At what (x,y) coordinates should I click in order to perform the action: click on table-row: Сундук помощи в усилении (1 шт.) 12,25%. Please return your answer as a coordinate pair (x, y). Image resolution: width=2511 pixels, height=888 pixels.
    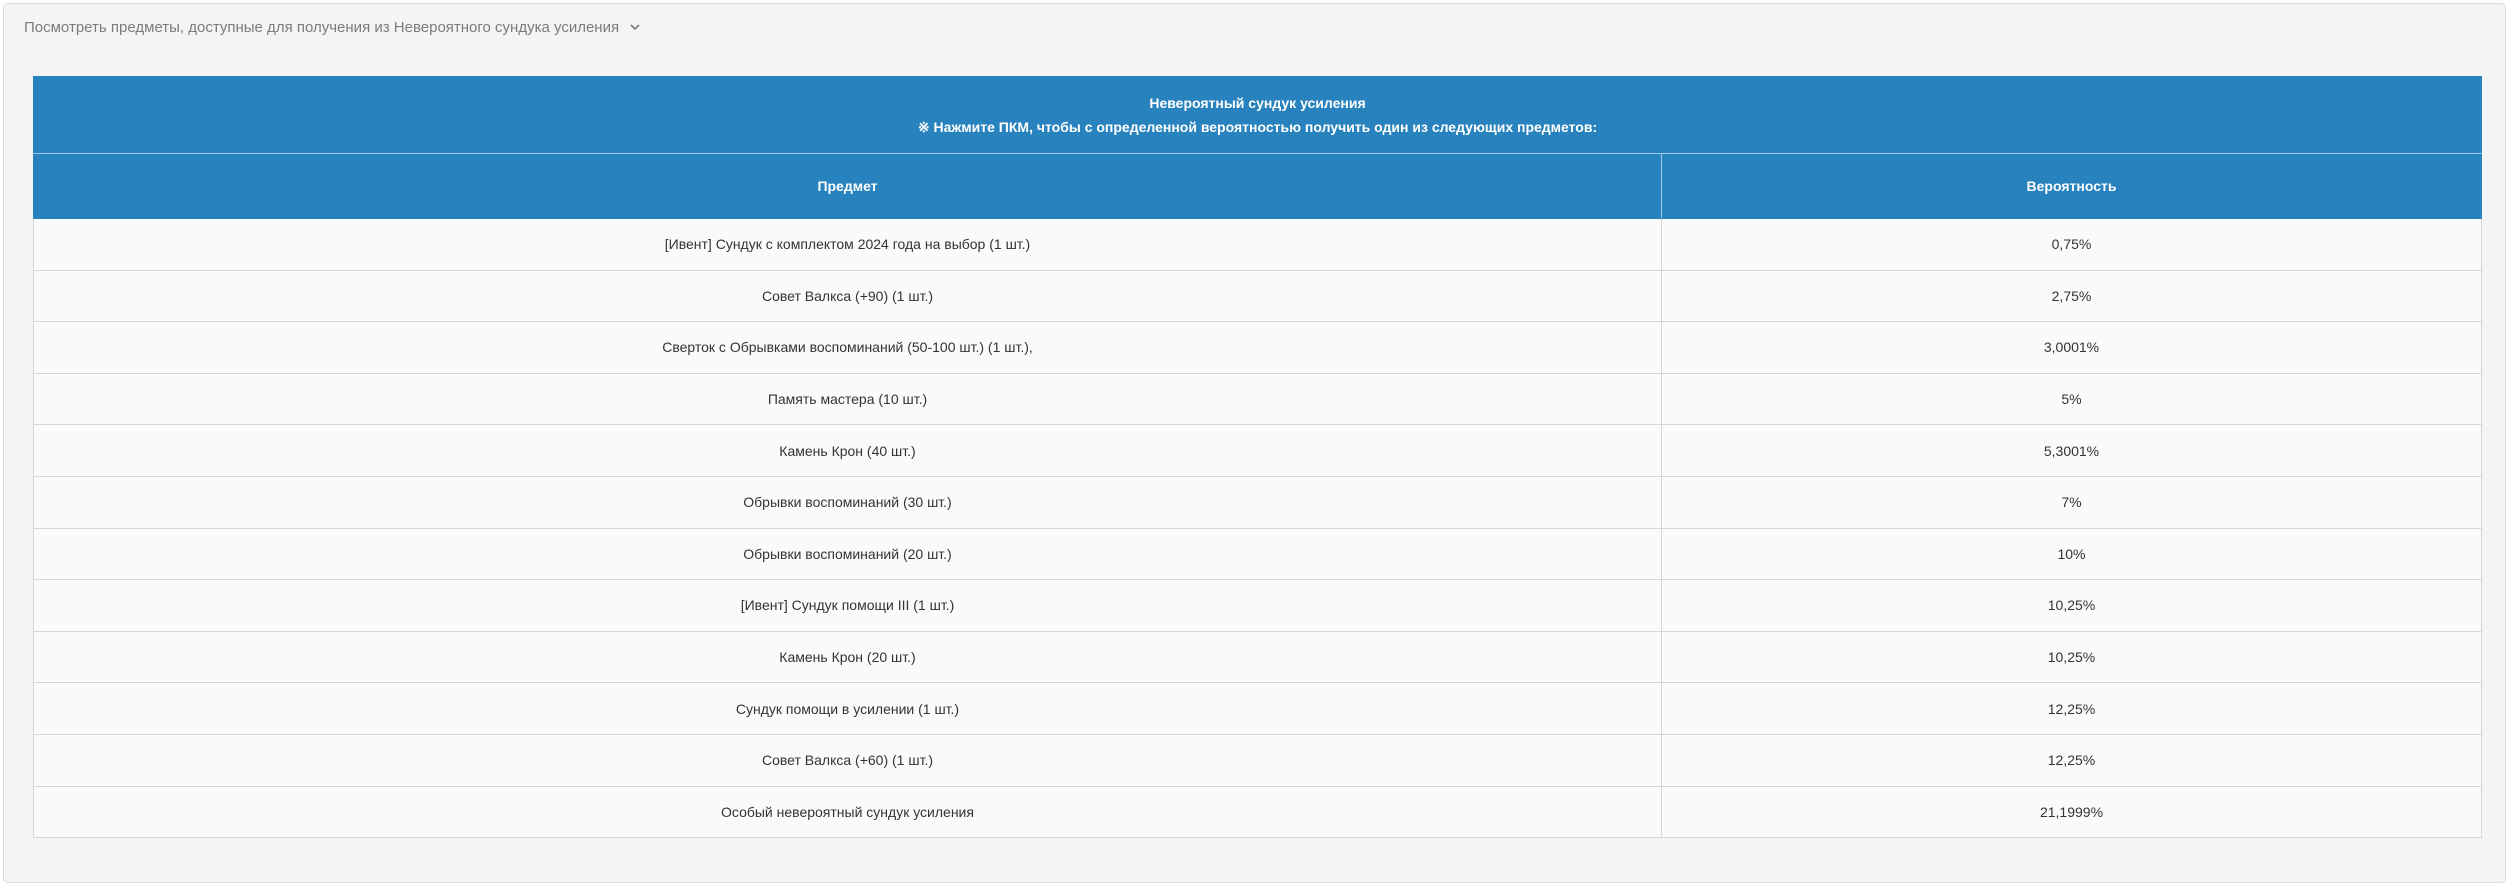
    Looking at the image, I should click on (1257, 708).